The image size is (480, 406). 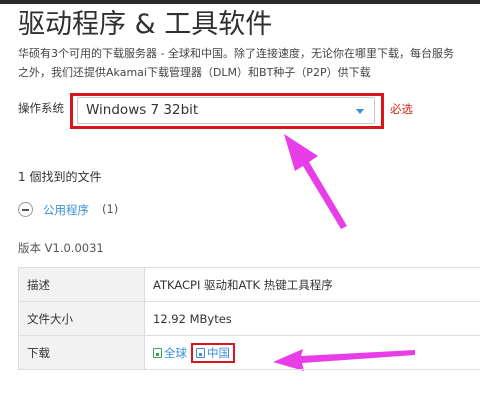 I want to click on collapse-icon, so click(x=25, y=209).